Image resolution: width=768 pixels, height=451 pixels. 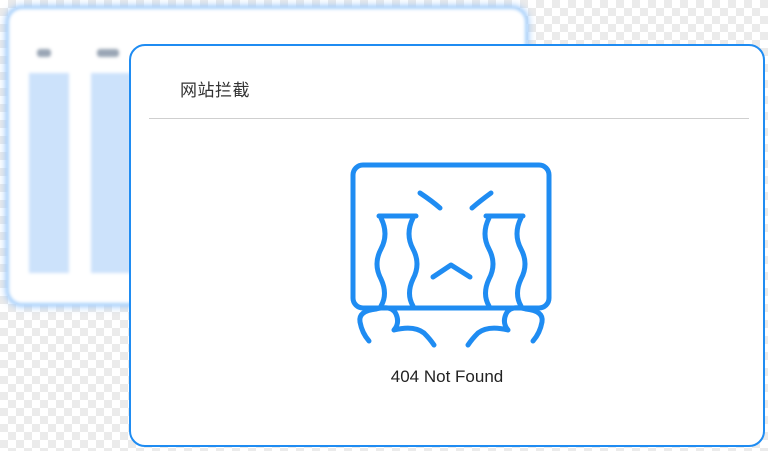 What do you see at coordinates (215, 91) in the screenshot?
I see `dialog-title: 网站拦截` at bounding box center [215, 91].